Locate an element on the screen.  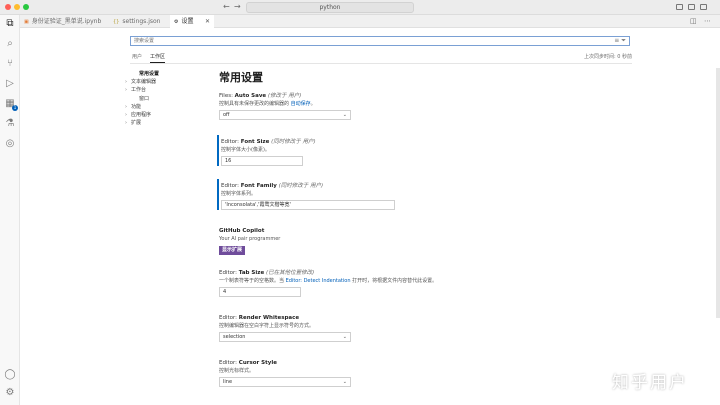
account-icon: ◯ is located at coordinates (10, 375).